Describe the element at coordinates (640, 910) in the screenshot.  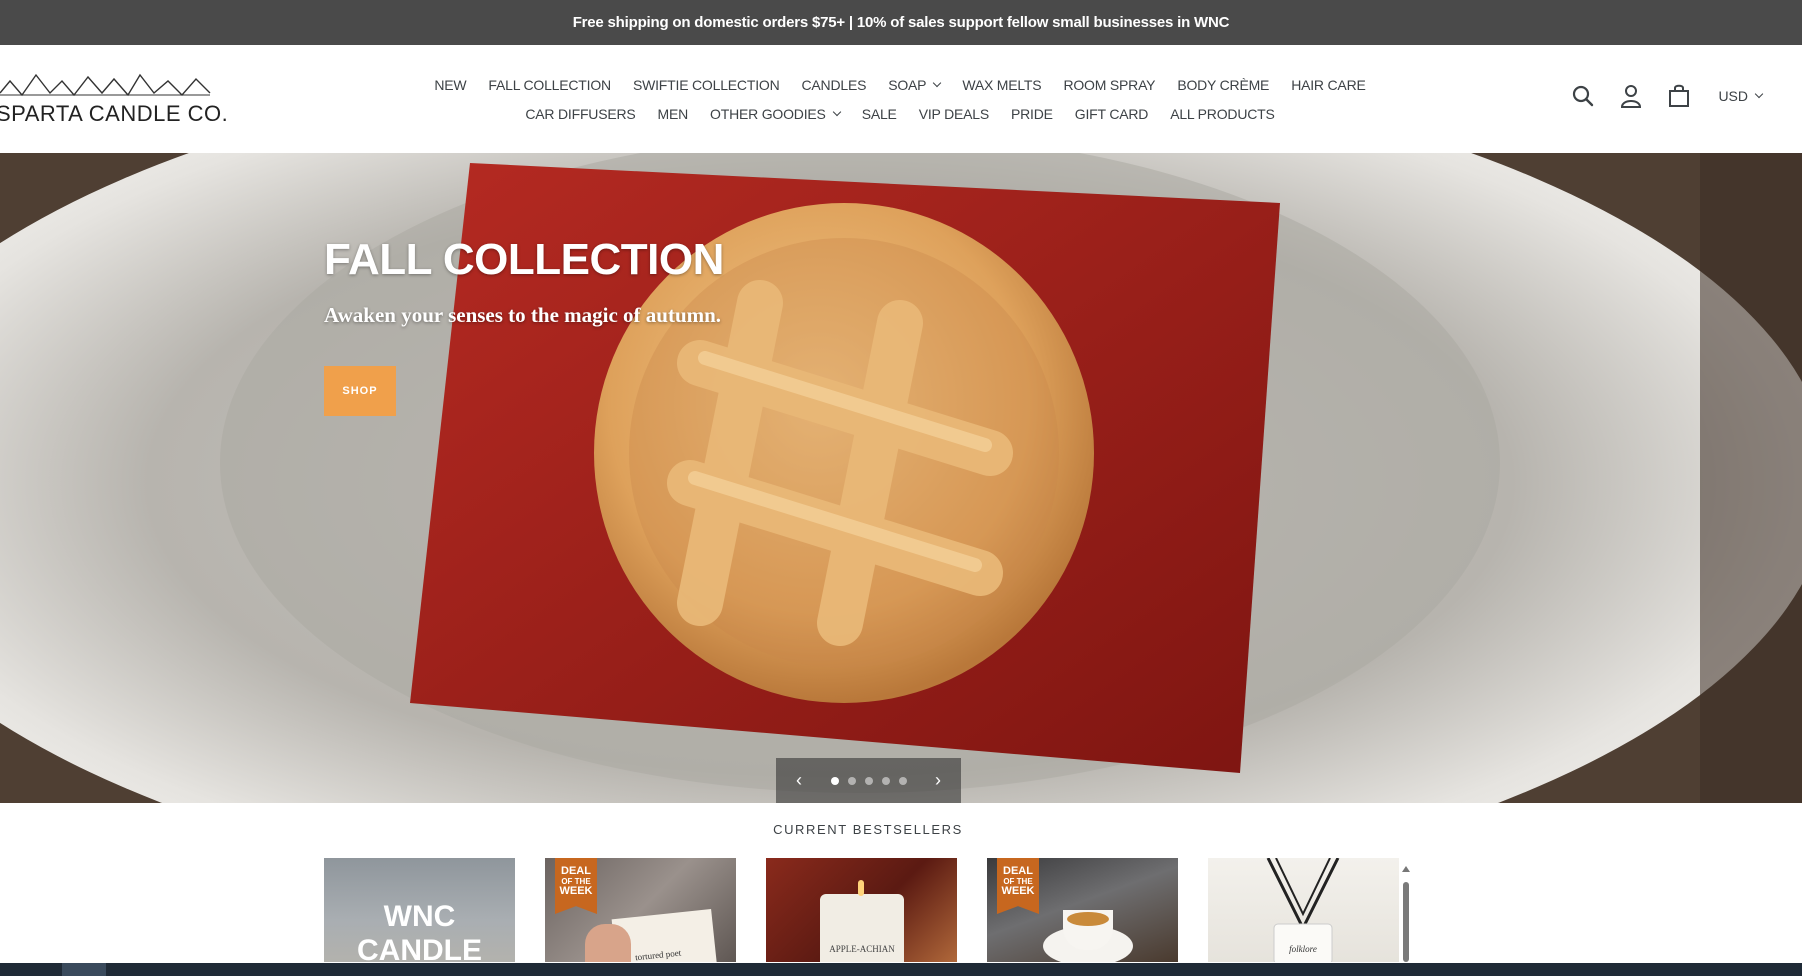
I see `product-card: tortured poet DEAL OF THE WEEK` at that location.